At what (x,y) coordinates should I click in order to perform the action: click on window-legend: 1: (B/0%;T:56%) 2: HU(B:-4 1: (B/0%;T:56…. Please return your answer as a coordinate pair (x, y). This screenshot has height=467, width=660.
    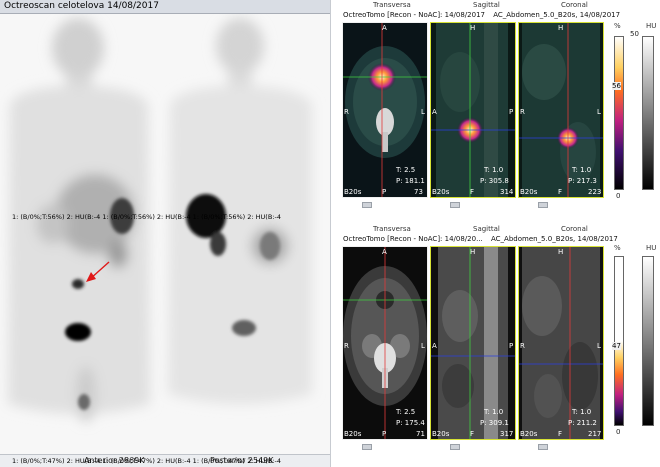
    Looking at the image, I should click on (146, 217).